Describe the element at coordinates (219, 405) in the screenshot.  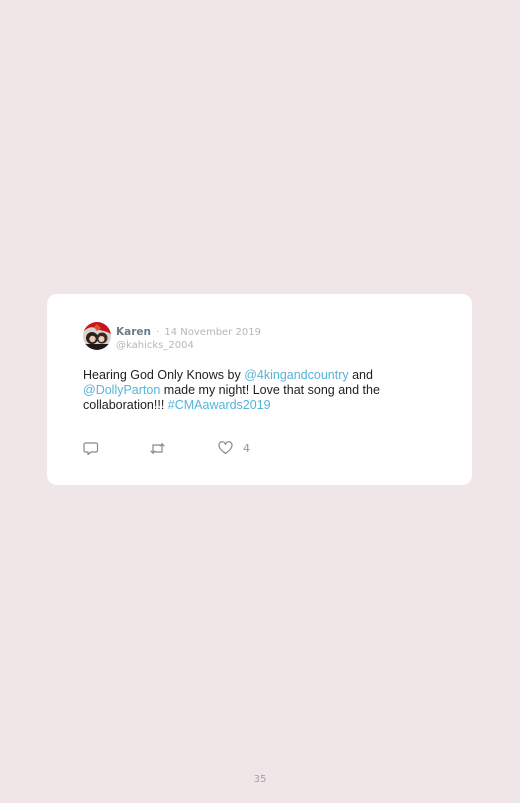
I see `hashtag-link: #CMAawards2019` at that location.